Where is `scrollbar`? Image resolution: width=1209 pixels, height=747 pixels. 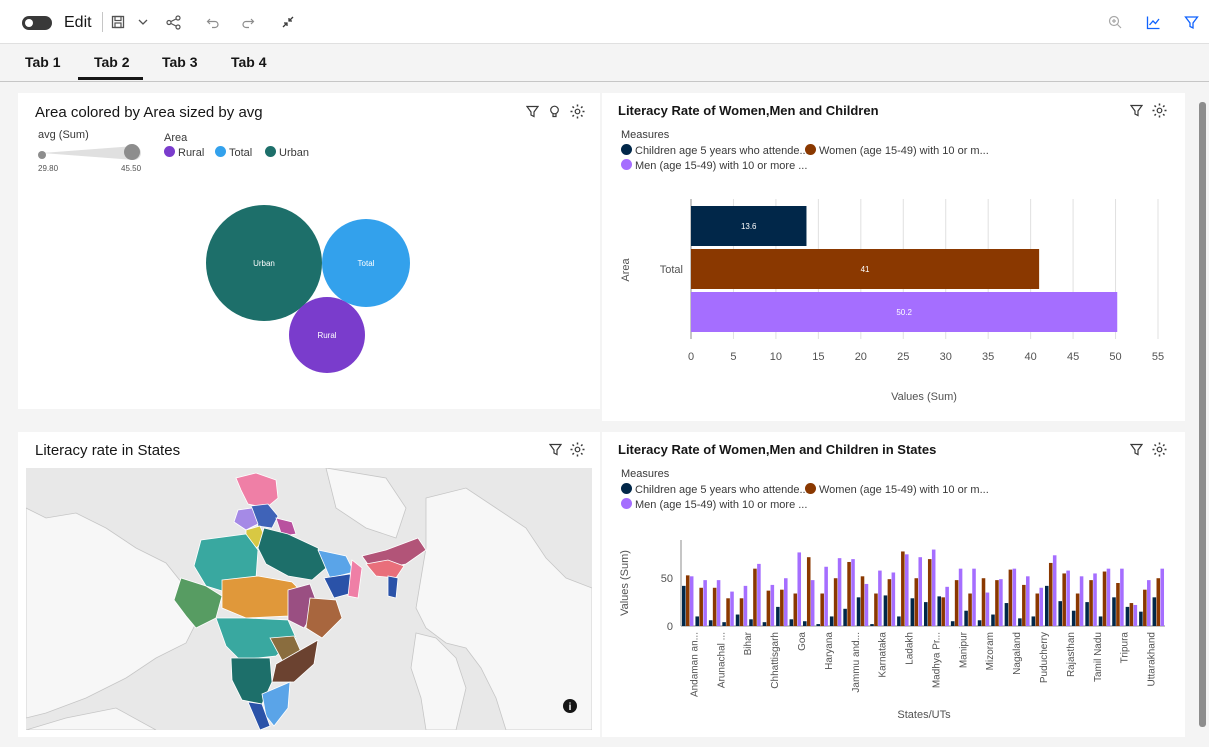 scrollbar is located at coordinates (1202, 418).